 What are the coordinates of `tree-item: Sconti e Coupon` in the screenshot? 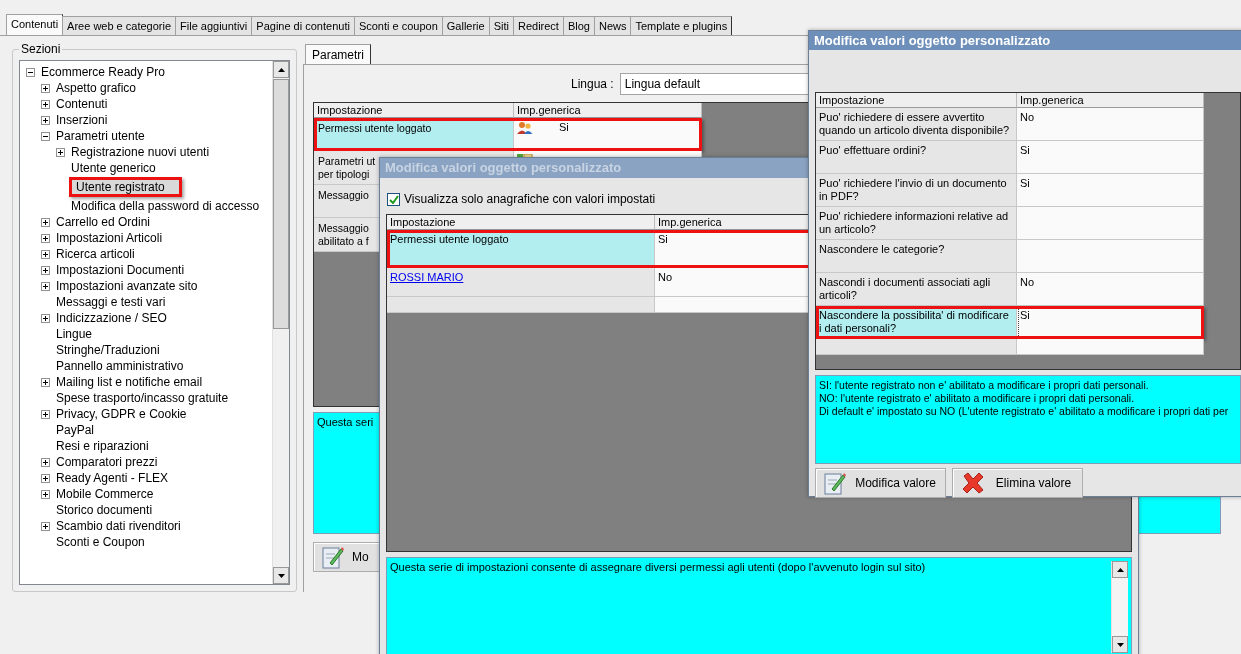 It's located at (100, 542).